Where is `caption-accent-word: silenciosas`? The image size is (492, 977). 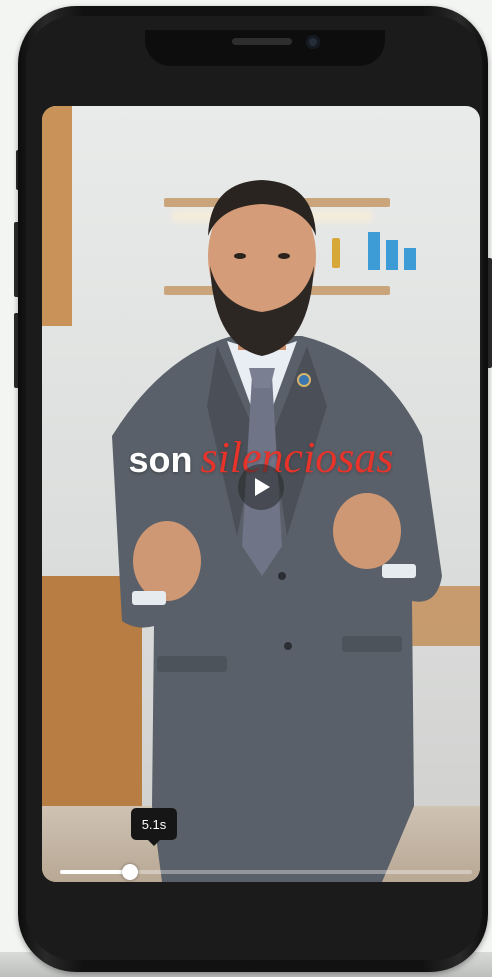 caption-accent-word: silenciosas is located at coordinates (297, 457).